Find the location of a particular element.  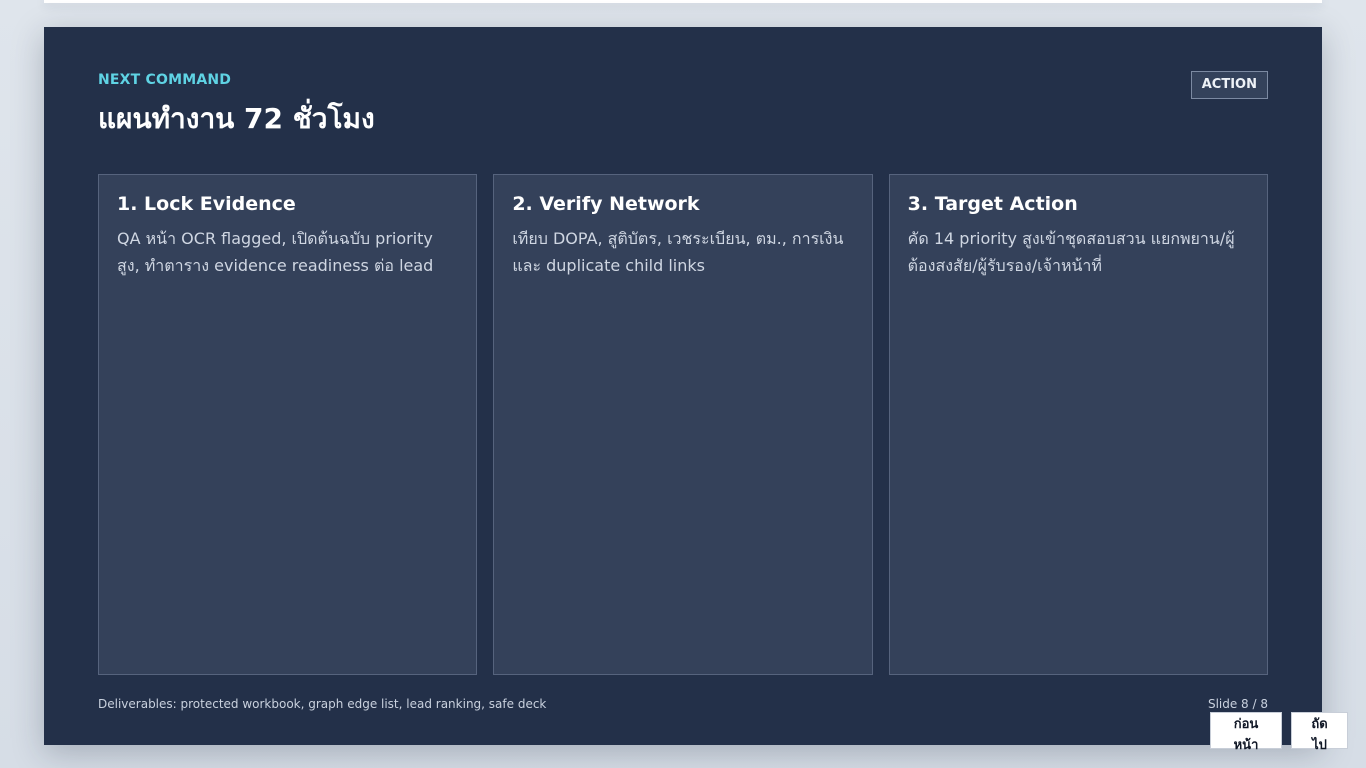

card-title: 2. Verify Network is located at coordinates (606, 204).